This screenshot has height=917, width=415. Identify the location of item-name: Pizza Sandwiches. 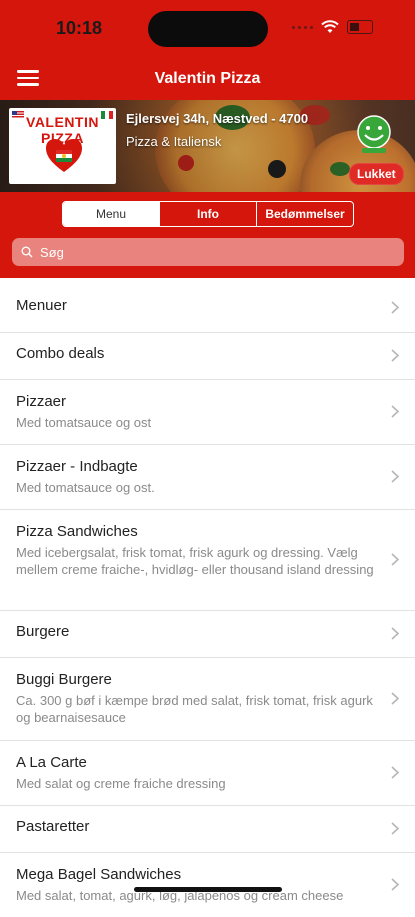
(77, 531).